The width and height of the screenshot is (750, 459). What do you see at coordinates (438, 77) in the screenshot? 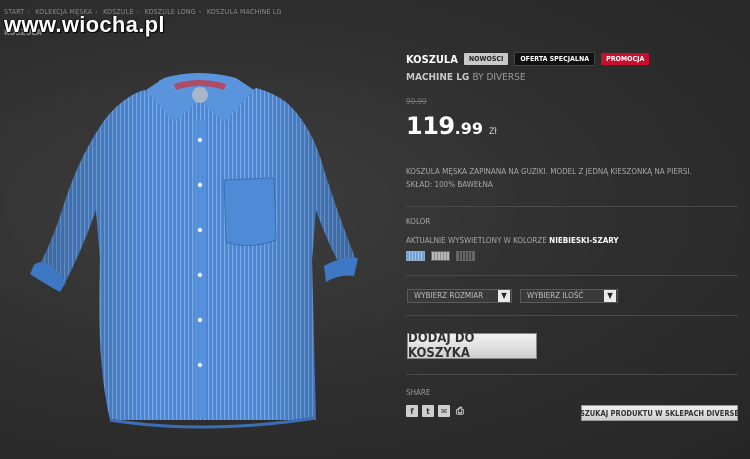
I see `model-name: MACHINE LG` at bounding box center [438, 77].